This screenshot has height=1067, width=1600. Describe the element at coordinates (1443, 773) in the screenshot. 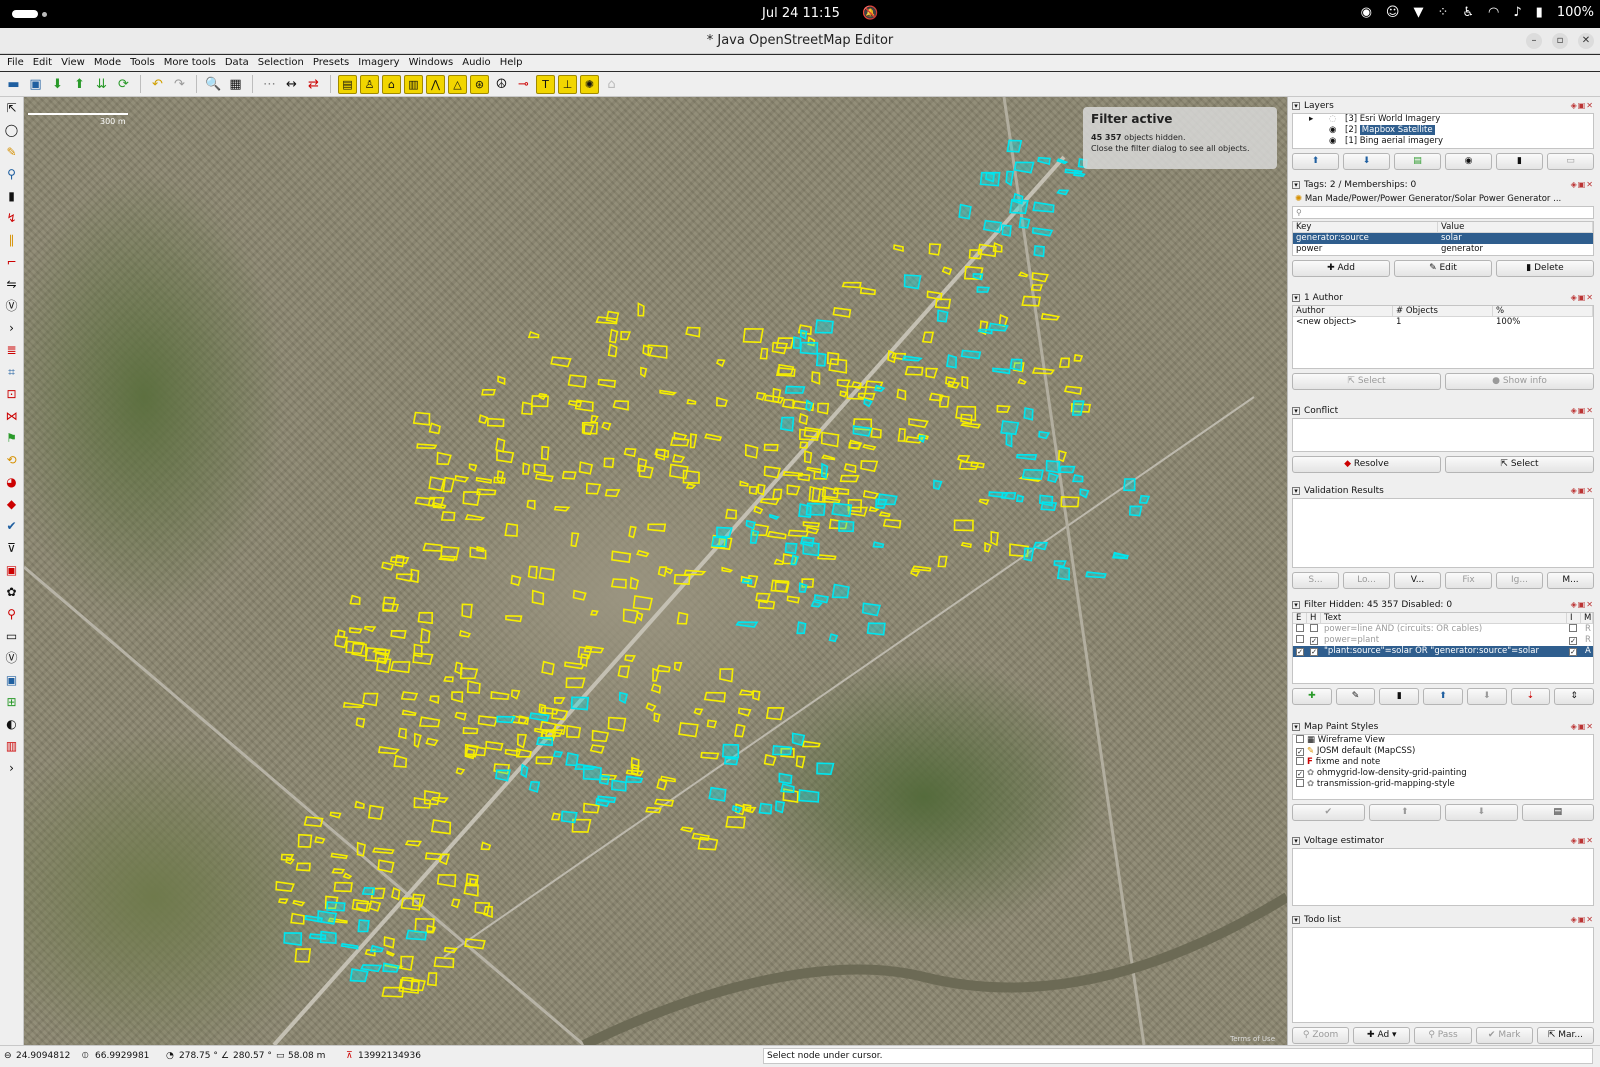

I see `style-row: ✓ ✿ ohmygrid-low-density-grid-painting` at that location.